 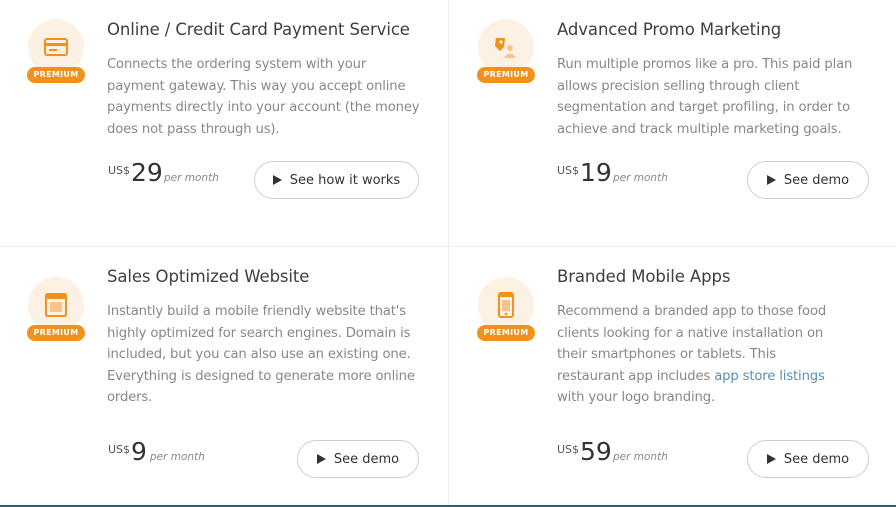 What do you see at coordinates (669, 29) in the screenshot?
I see `feature-title: Advanced Promo Marketing` at bounding box center [669, 29].